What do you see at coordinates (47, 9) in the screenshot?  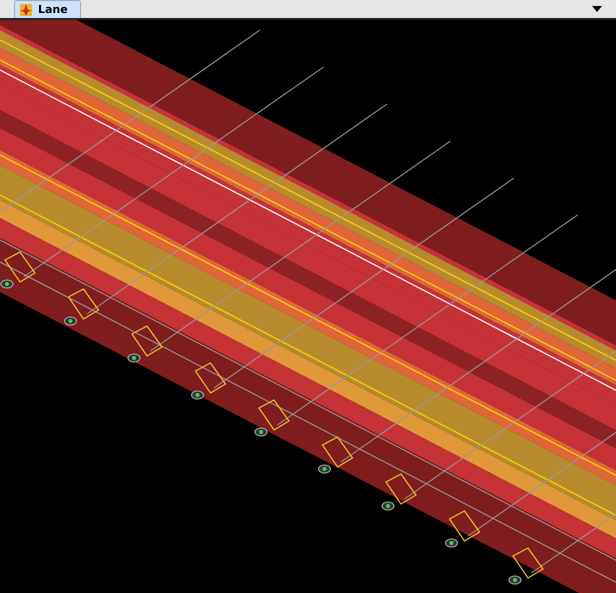 I see `view-tab: Lane` at bounding box center [47, 9].